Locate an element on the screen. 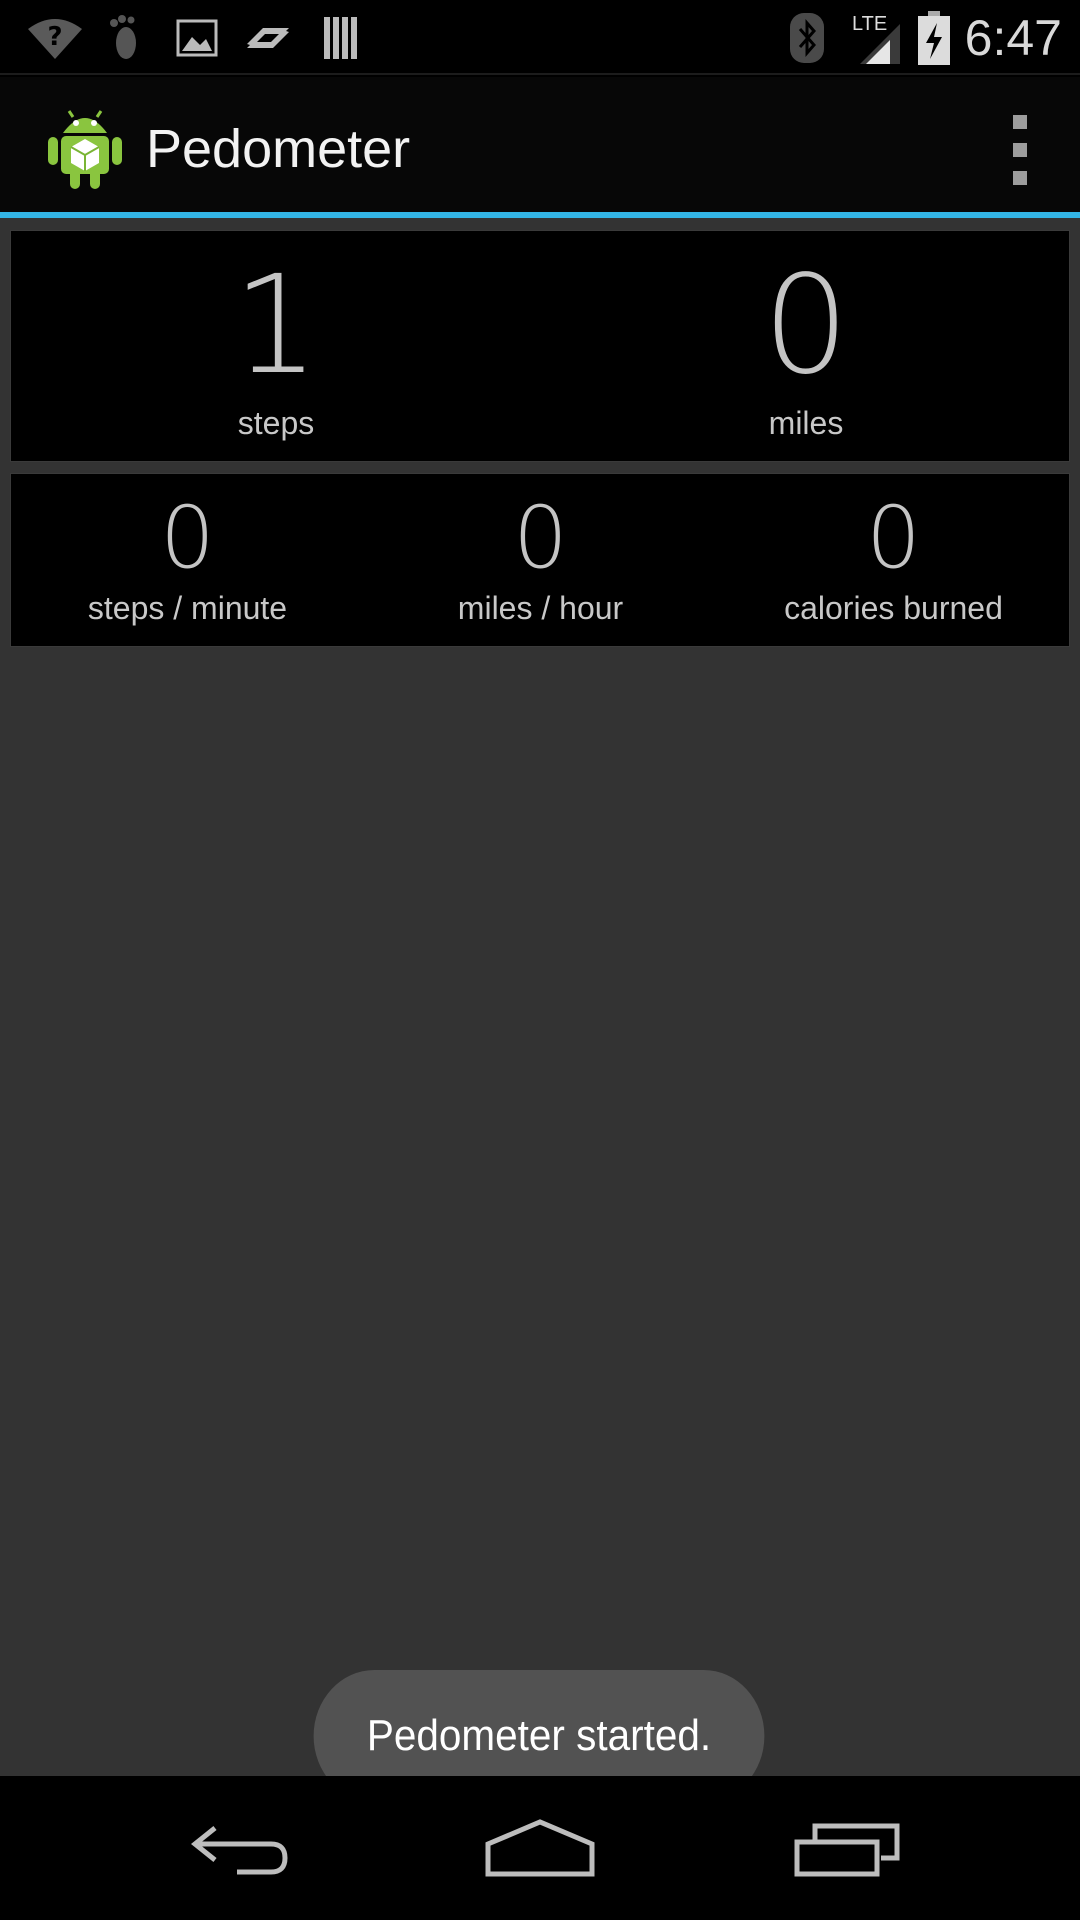 This screenshot has height=1920, width=1080. home-icon is located at coordinates (540, 1848).